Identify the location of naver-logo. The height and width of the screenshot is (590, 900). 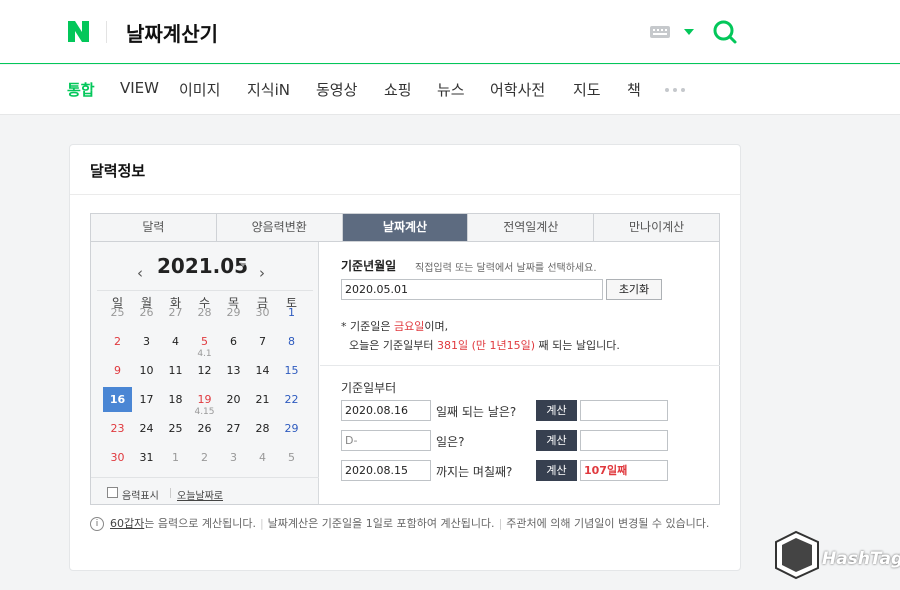
(78, 31).